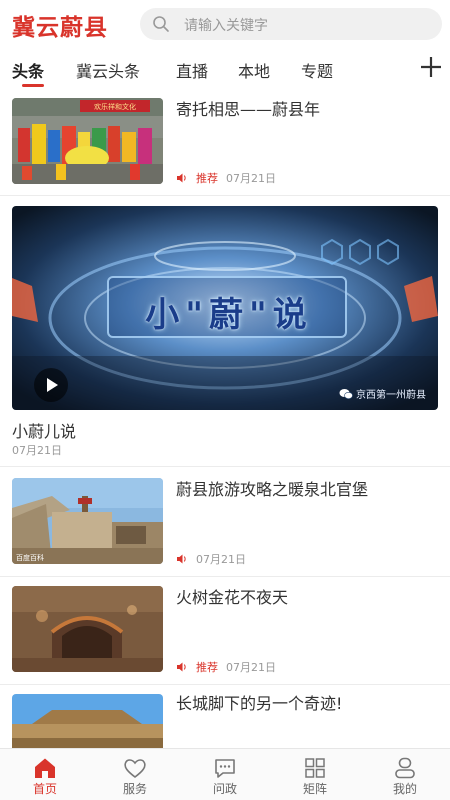 This screenshot has width=450, height=800. I want to click on tab-jiyun-headlines: 冀云头条, so click(108, 70).